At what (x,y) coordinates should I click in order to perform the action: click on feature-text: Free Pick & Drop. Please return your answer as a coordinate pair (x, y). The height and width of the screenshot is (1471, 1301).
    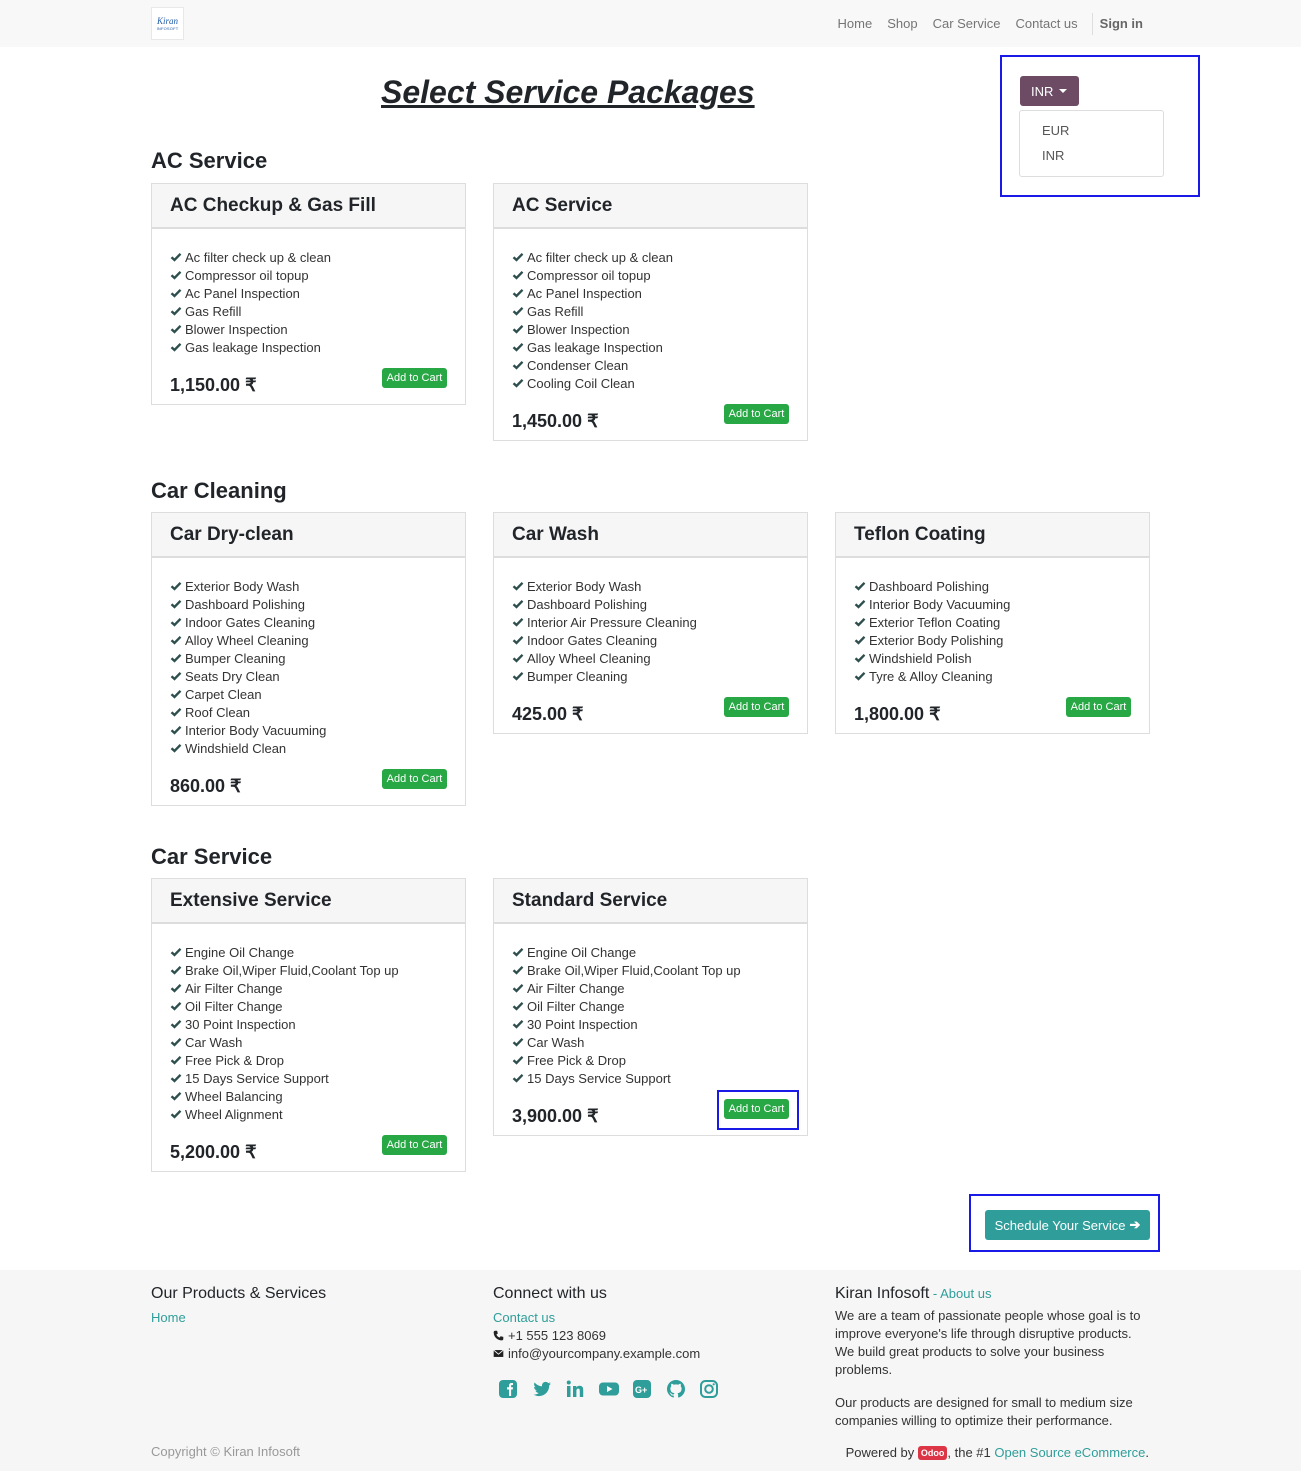
    Looking at the image, I should click on (234, 1060).